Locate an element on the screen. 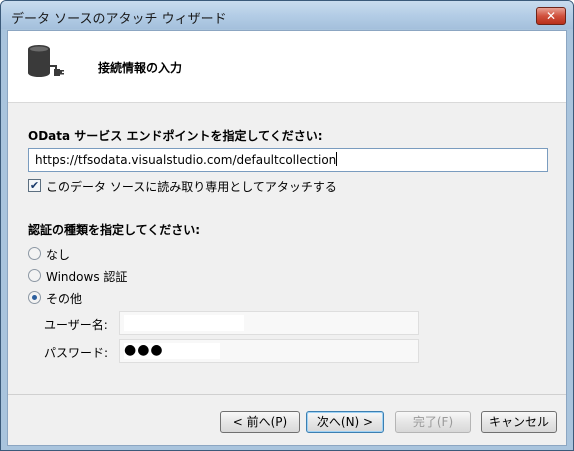 The image size is (574, 451). radio-other-label: その他 is located at coordinates (64, 298).